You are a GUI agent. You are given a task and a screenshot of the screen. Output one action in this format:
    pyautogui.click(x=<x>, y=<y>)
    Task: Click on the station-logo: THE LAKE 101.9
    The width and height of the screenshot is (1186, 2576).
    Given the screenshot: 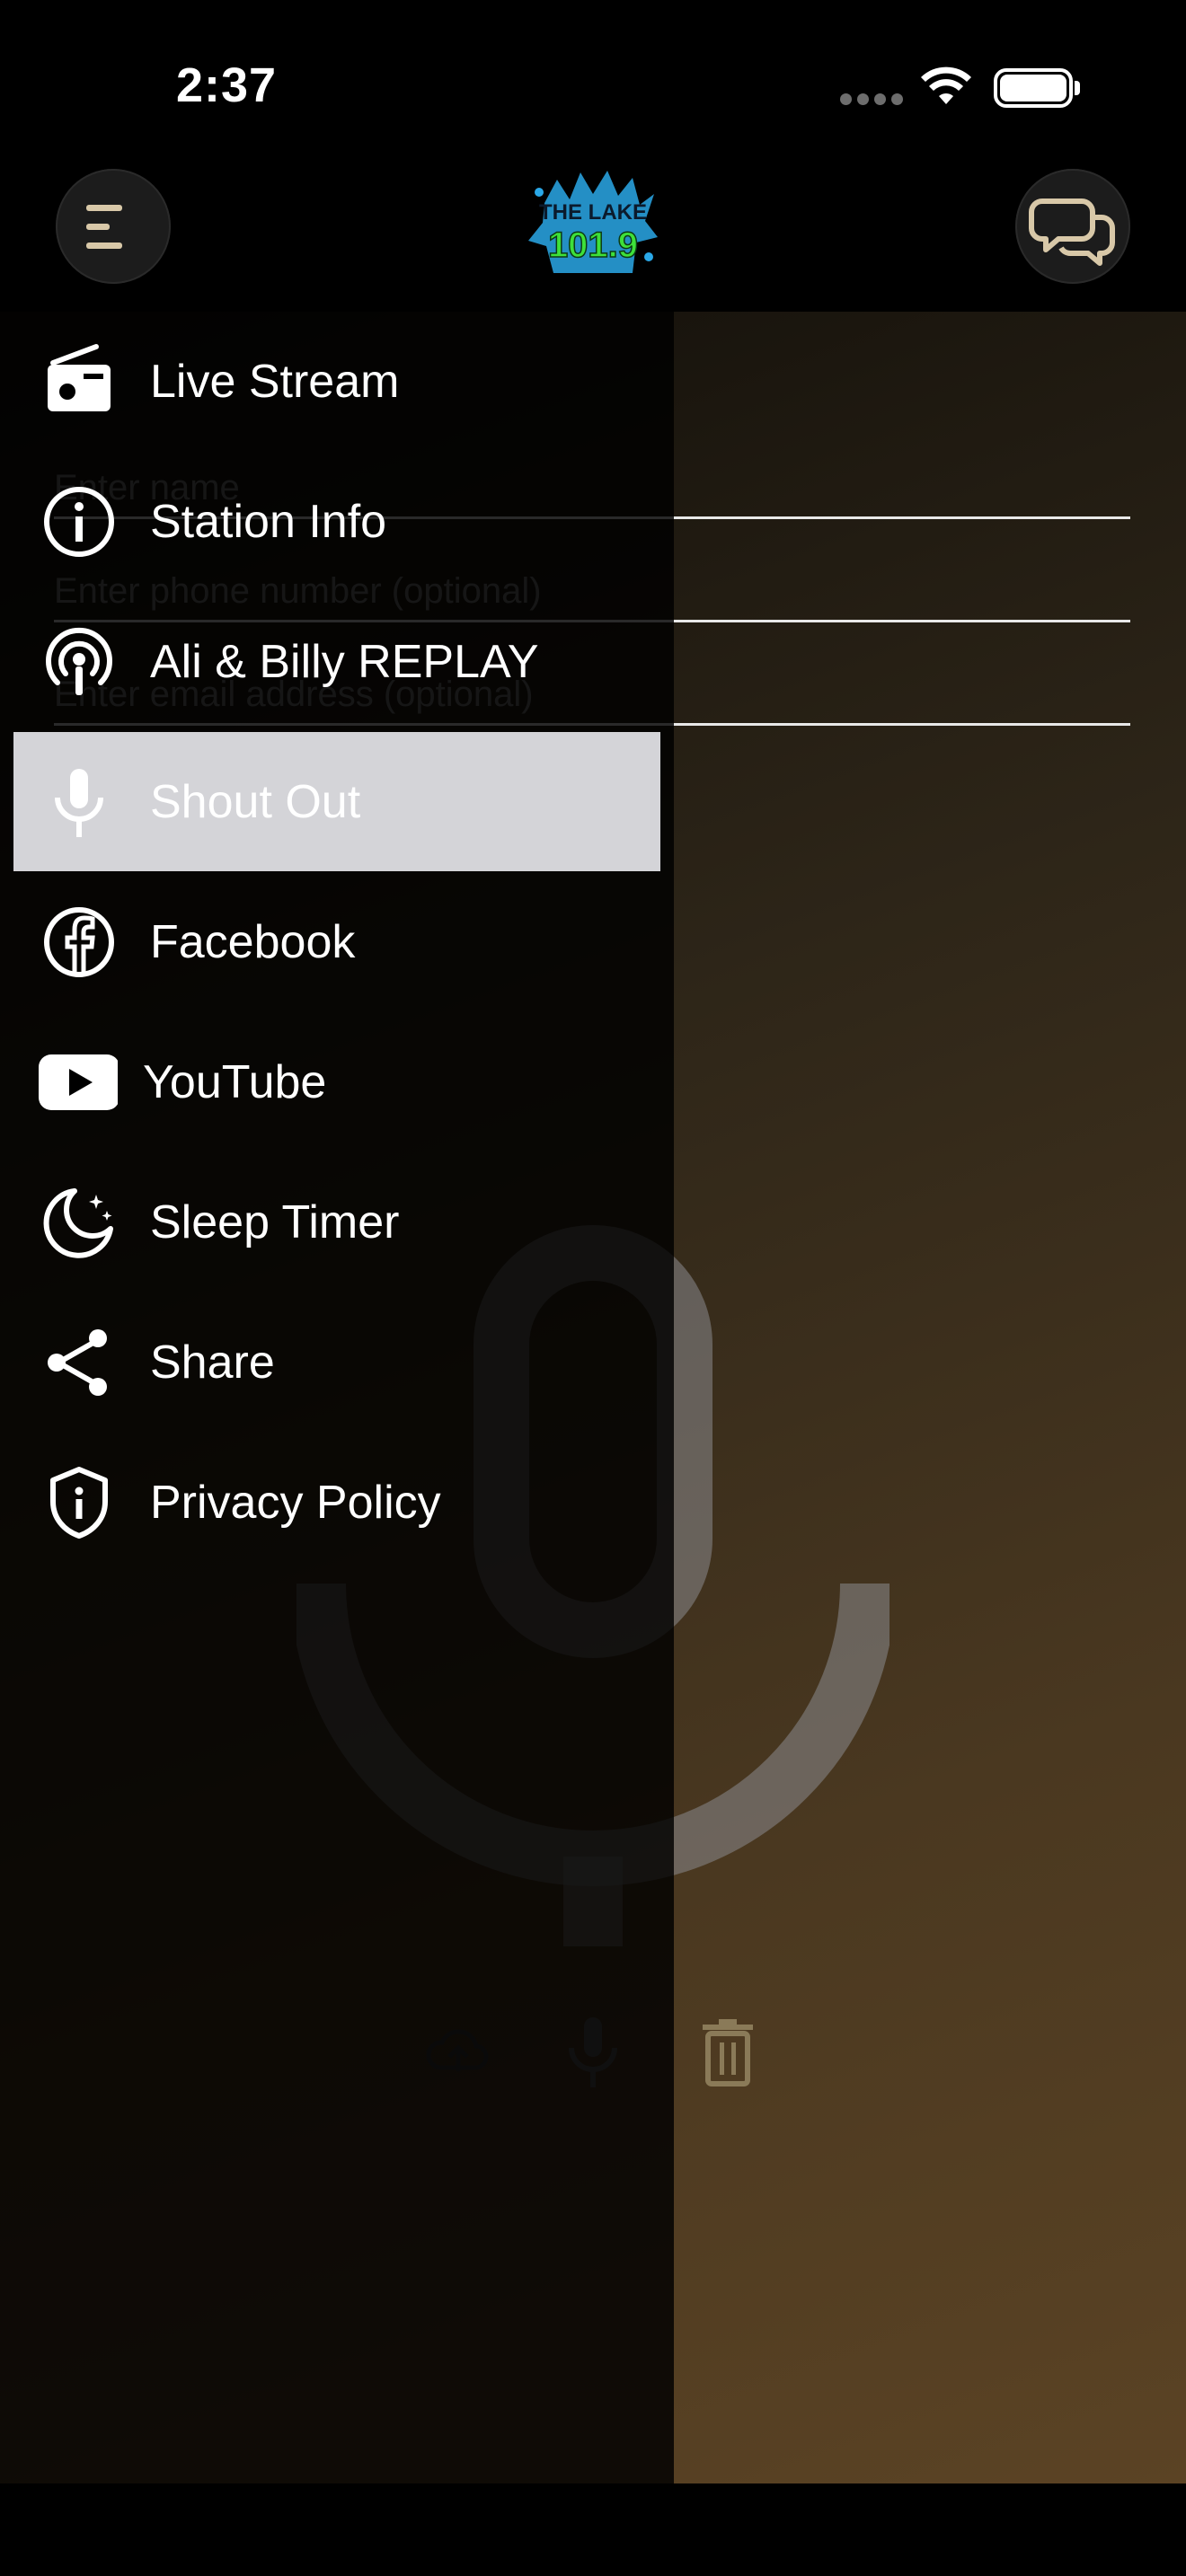 What is the action you would take?
    pyautogui.click(x=593, y=222)
    